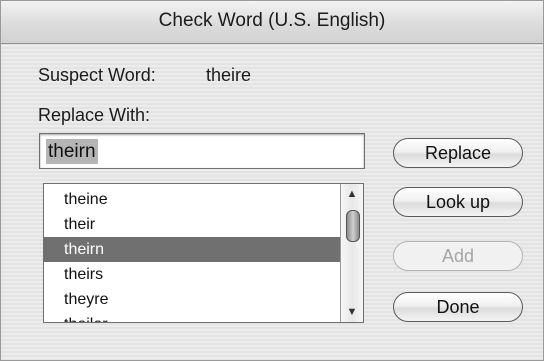  I want to click on replace-with-value: theirn, so click(72, 151).